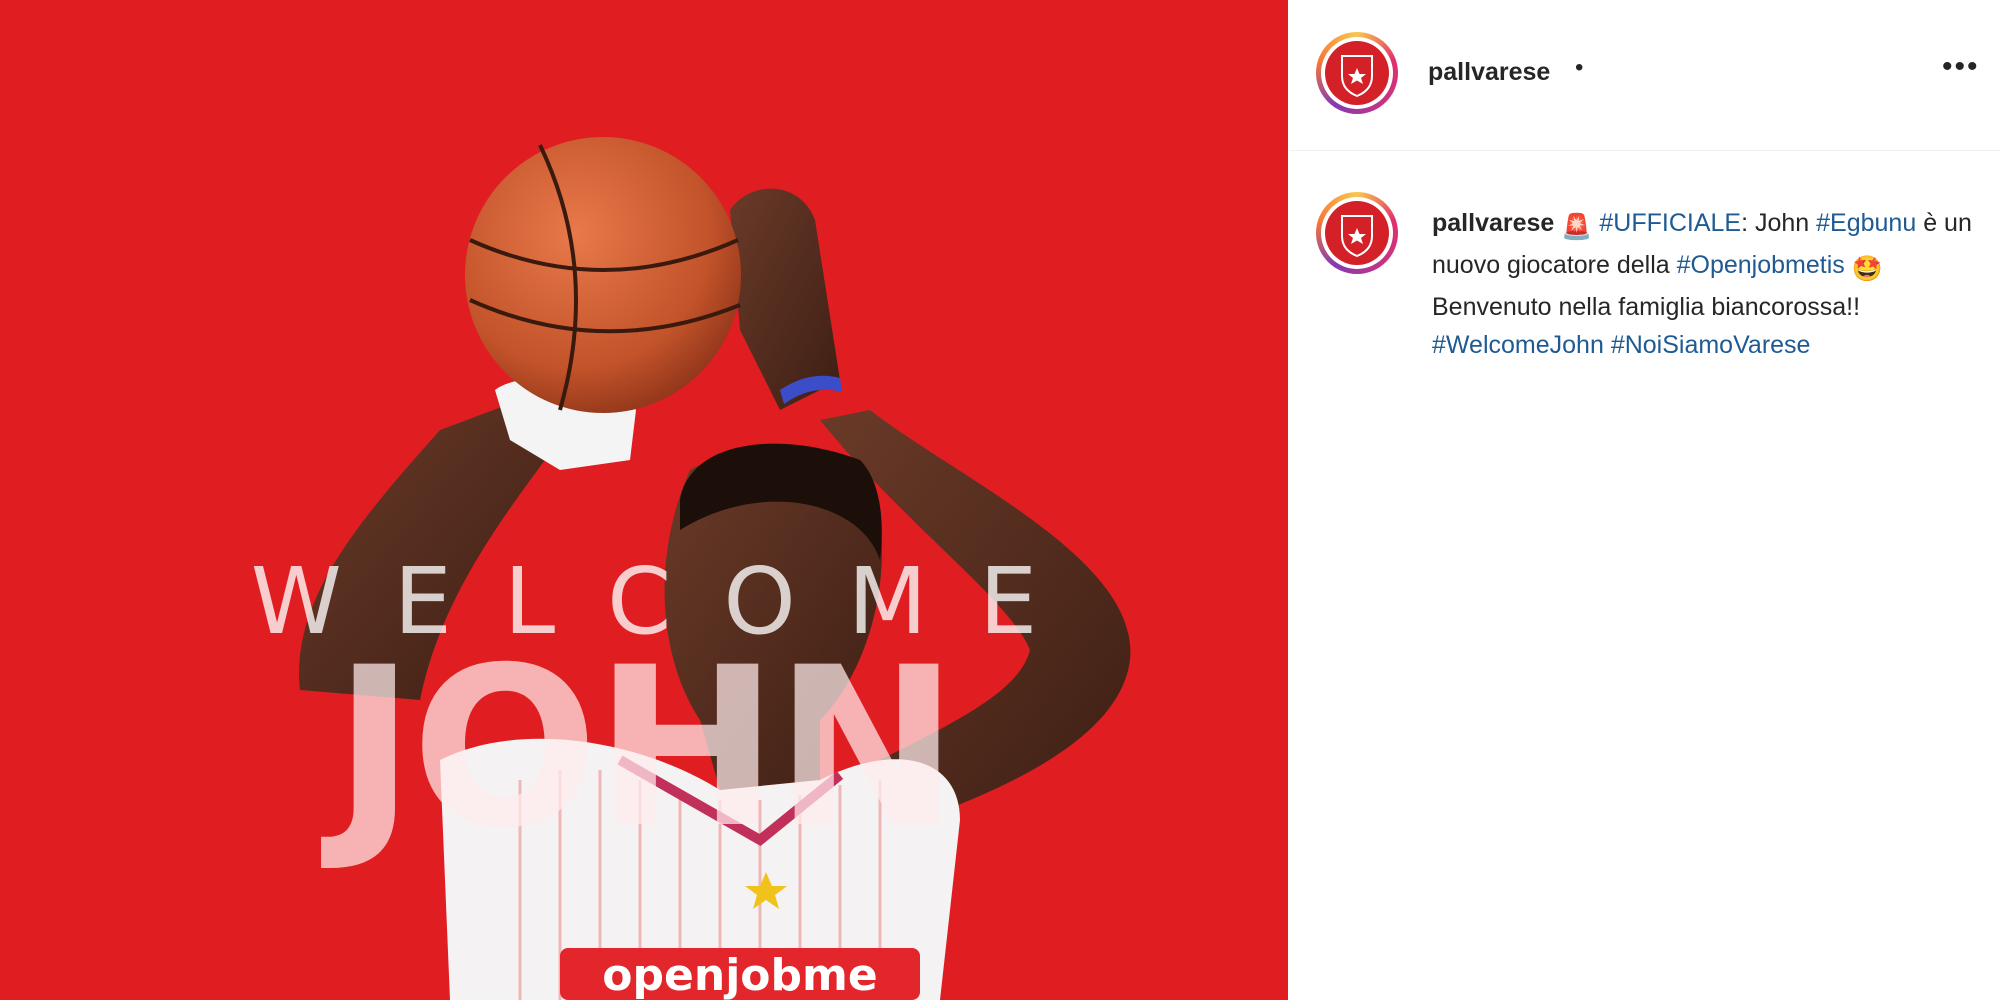  I want to click on hashtag-ufficiale: #UFFICIALE, so click(1670, 223).